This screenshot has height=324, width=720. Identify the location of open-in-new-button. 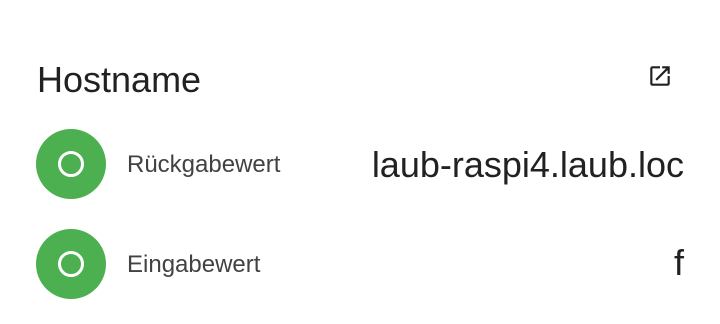
(660, 76).